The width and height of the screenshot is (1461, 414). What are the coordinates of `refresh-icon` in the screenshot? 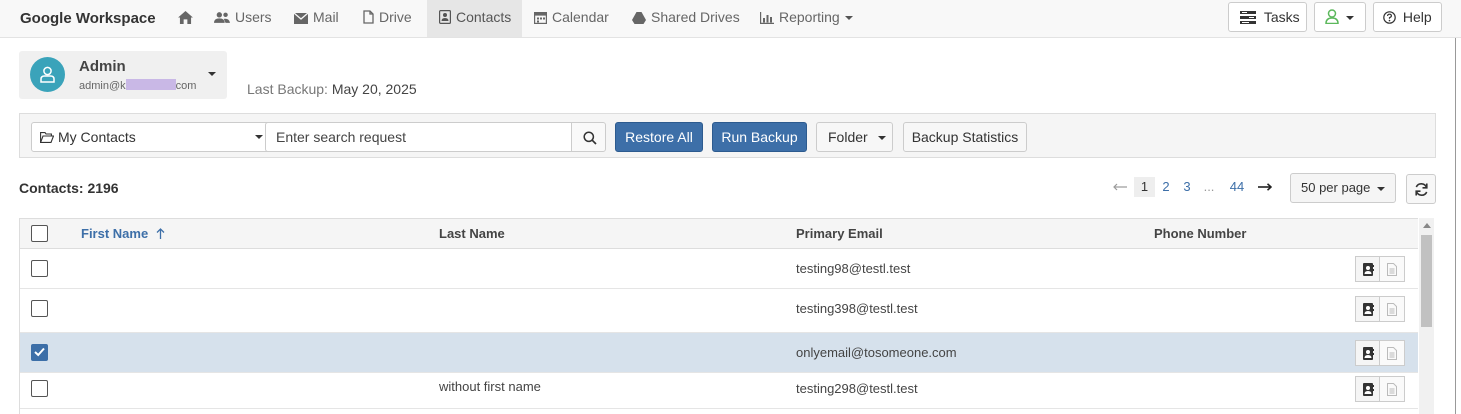 It's located at (1421, 189).